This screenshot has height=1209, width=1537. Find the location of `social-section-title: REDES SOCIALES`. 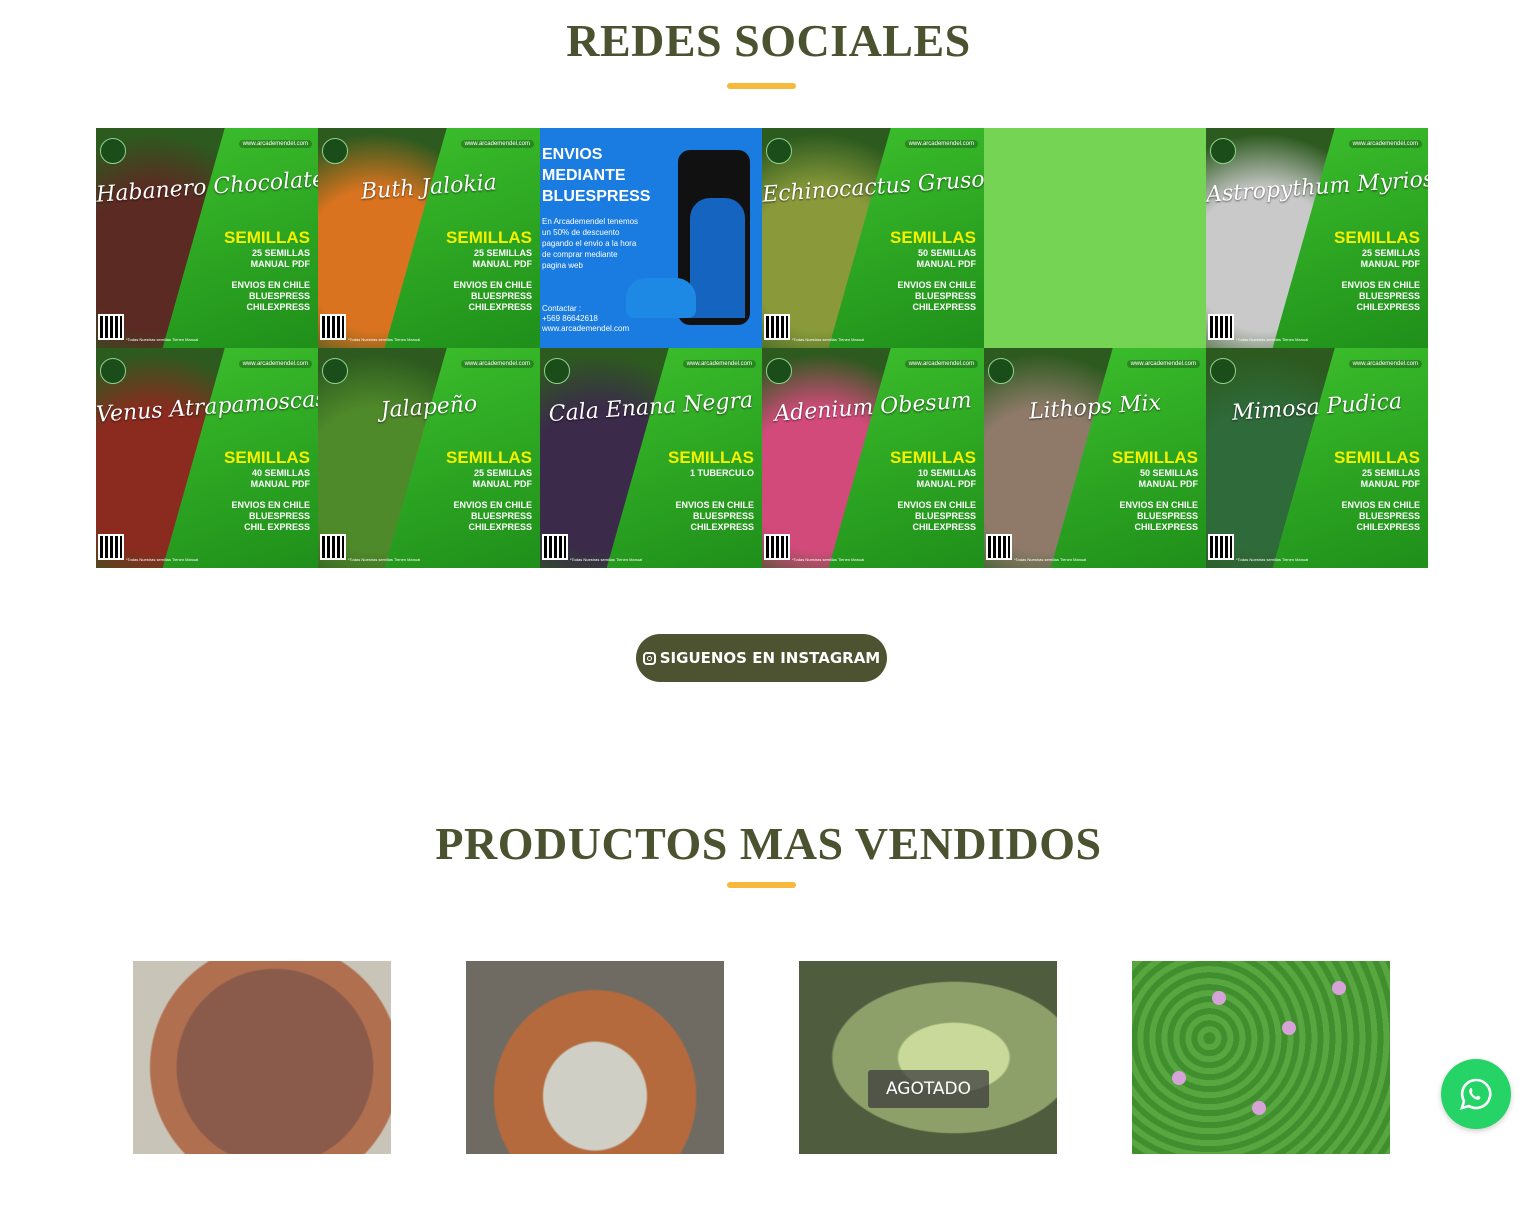

social-section-title: REDES SOCIALES is located at coordinates (768, 40).